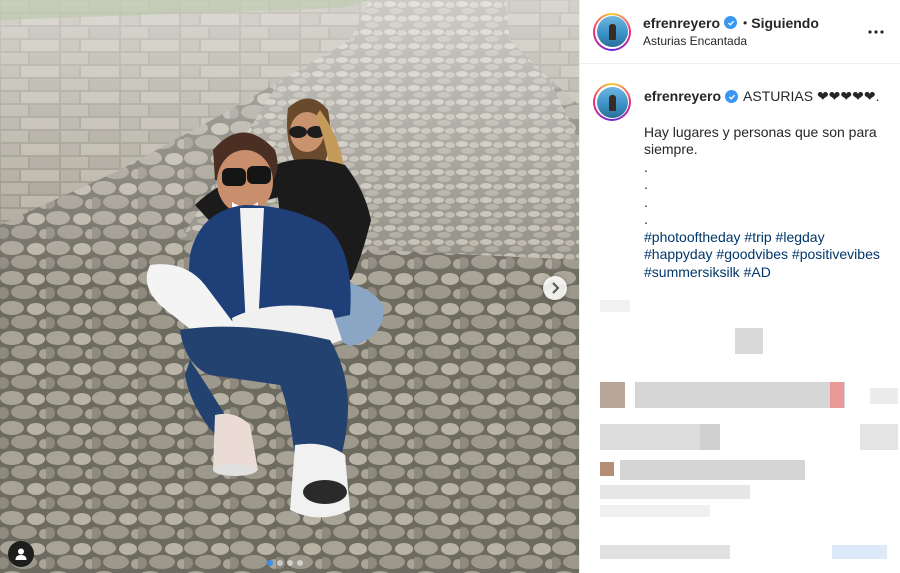  I want to click on more-options-button, so click(876, 32).